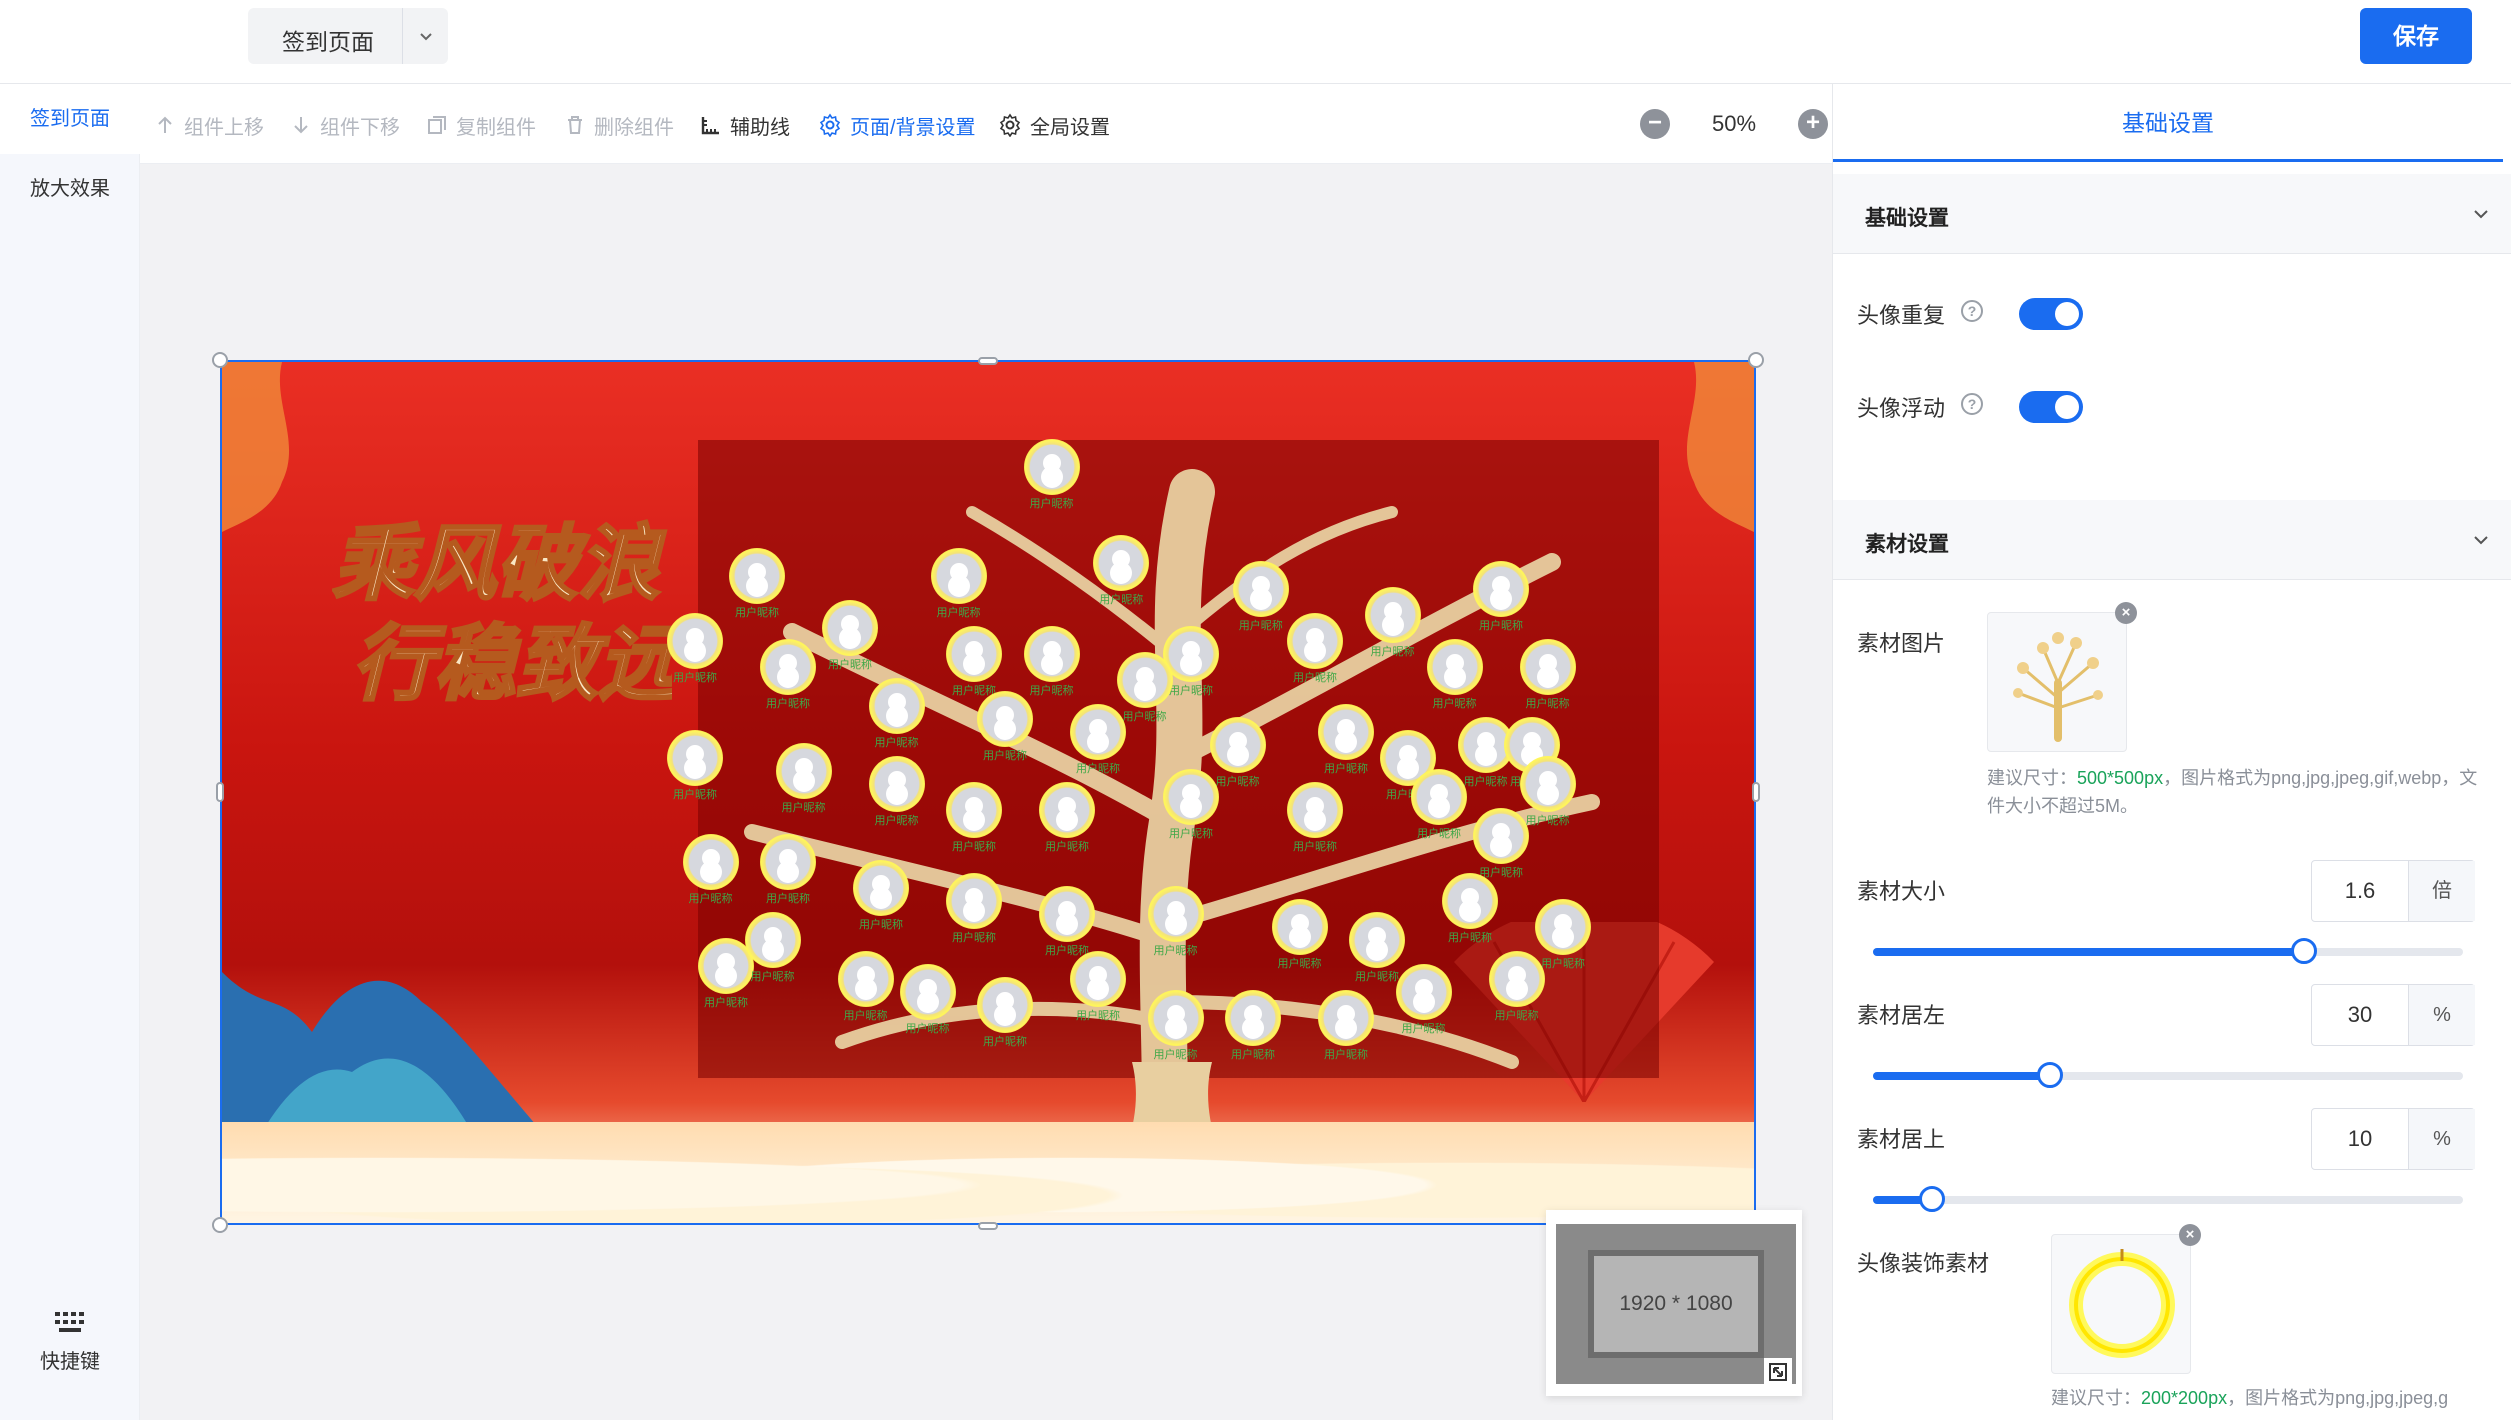  Describe the element at coordinates (2088, 952) in the screenshot. I see `slider-fill` at that location.